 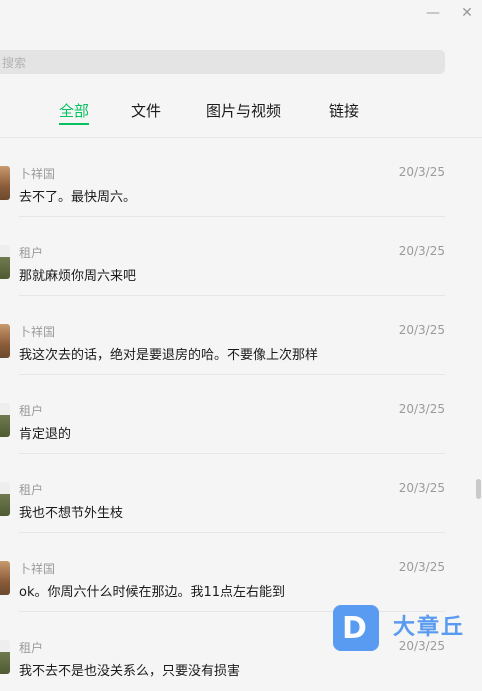 I want to click on tab-files: 文件, so click(x=146, y=110).